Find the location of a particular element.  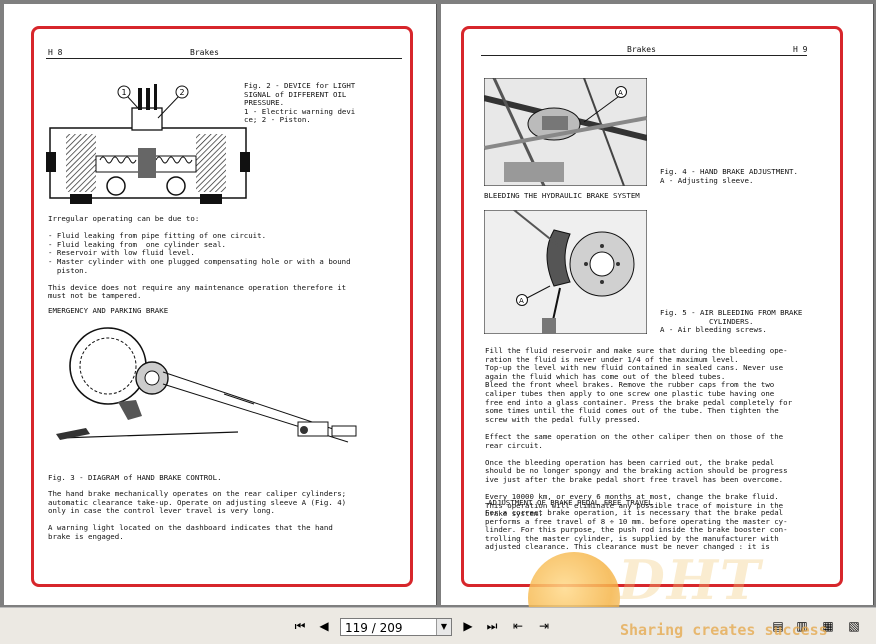

dropdown-icon: ▼ is located at coordinates (443, 627).